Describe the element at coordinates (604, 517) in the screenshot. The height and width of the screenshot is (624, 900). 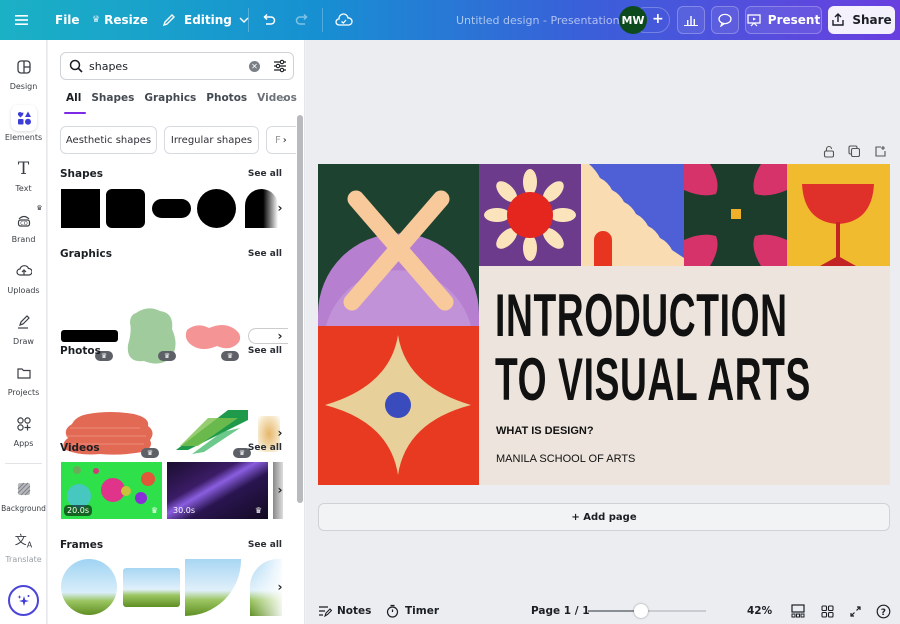
I see `add-page-button: + Add page` at that location.